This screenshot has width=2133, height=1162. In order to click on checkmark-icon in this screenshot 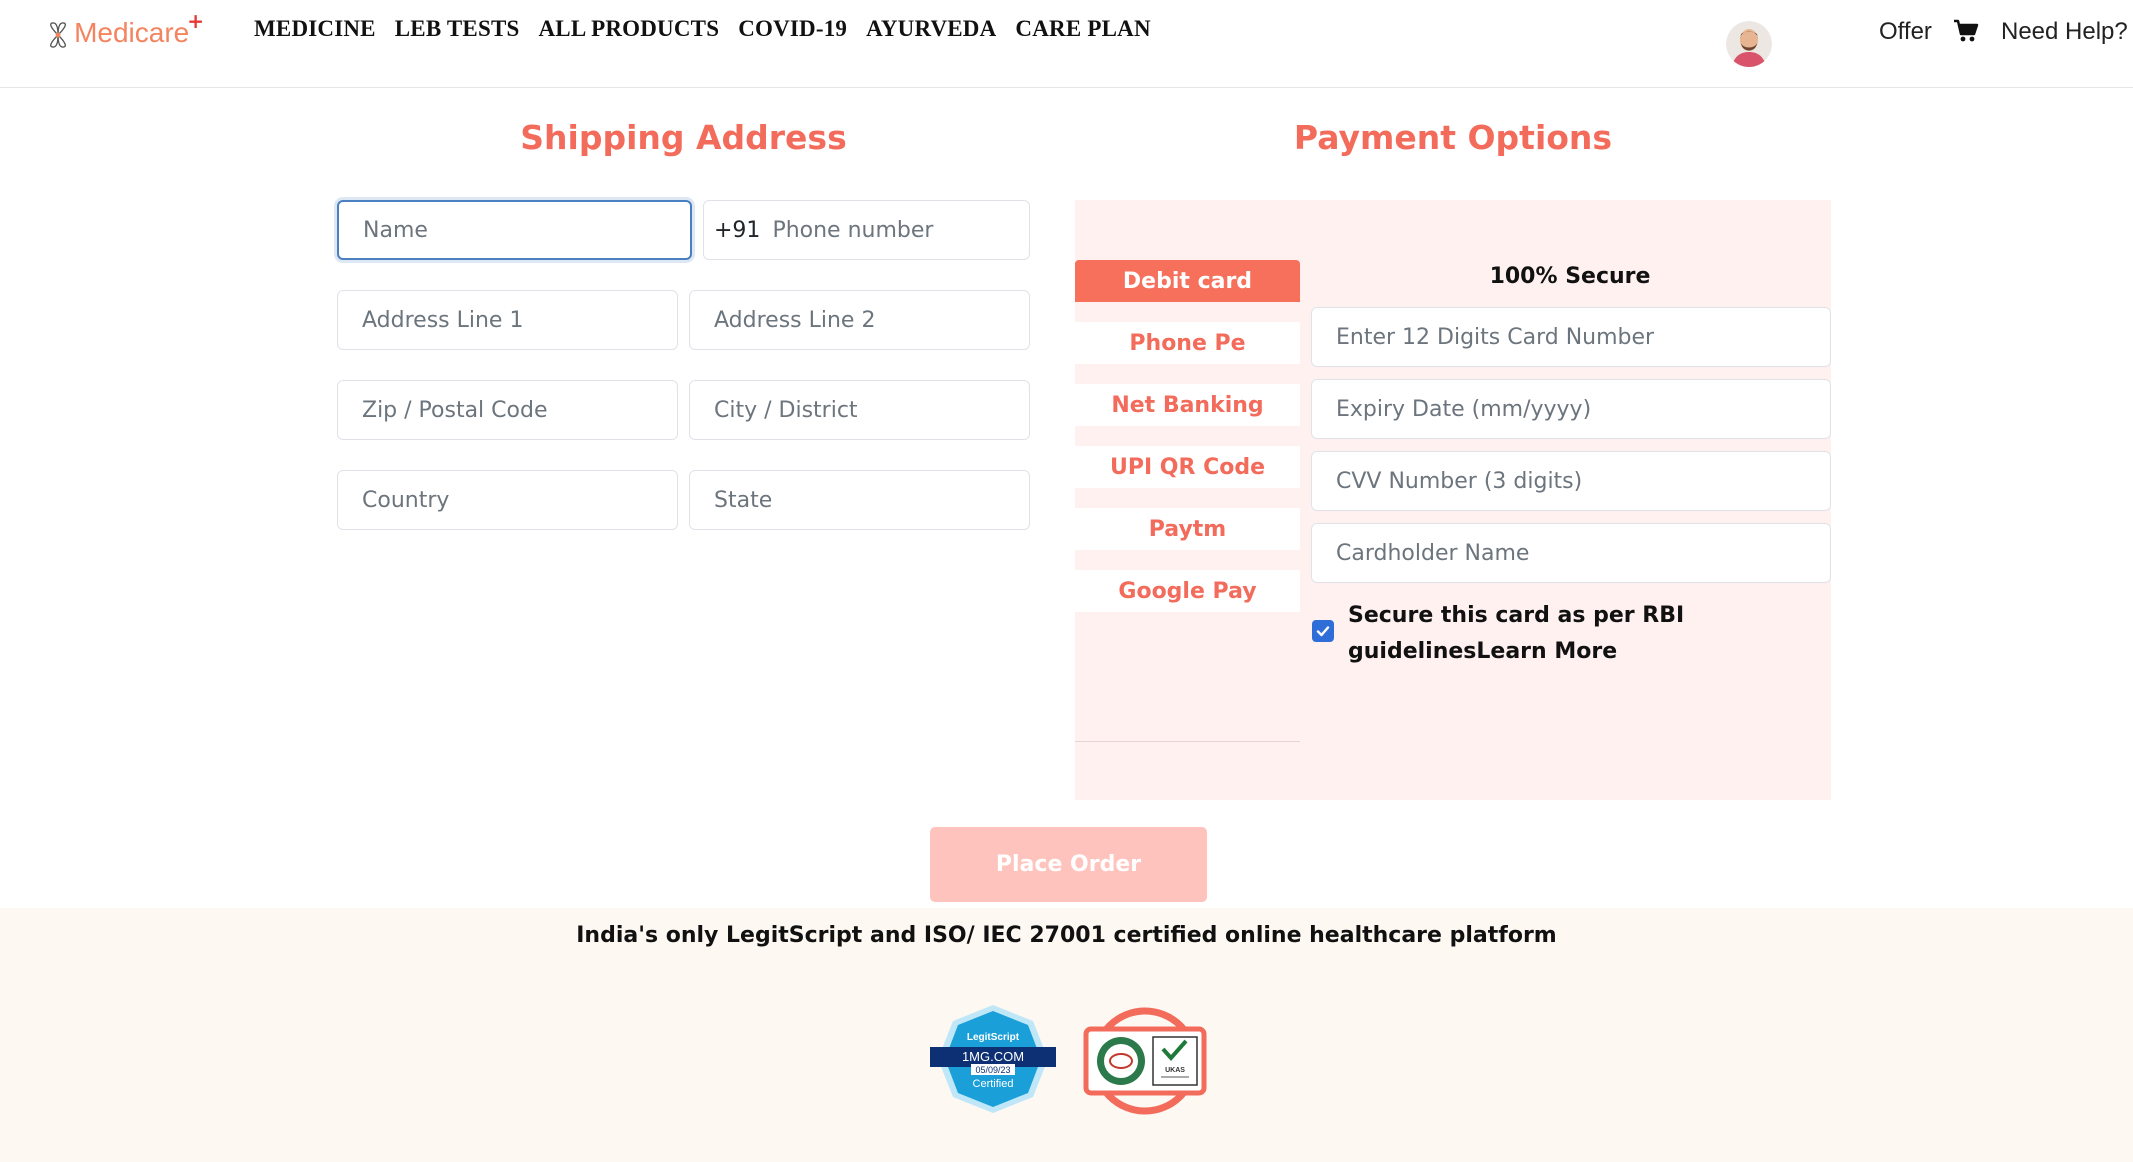, I will do `click(1323, 631)`.